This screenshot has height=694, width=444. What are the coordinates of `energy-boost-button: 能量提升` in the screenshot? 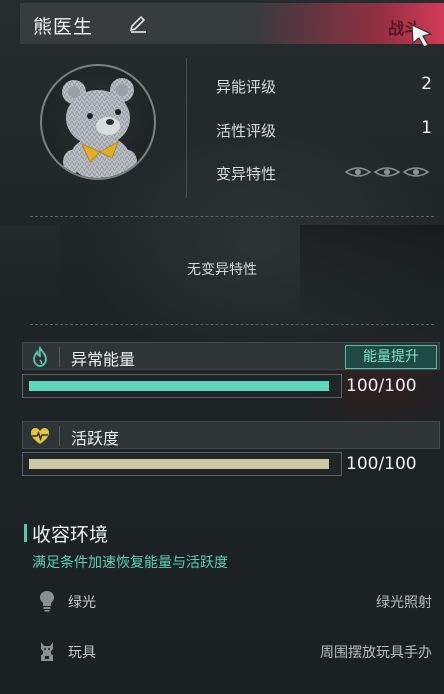 It's located at (391, 357).